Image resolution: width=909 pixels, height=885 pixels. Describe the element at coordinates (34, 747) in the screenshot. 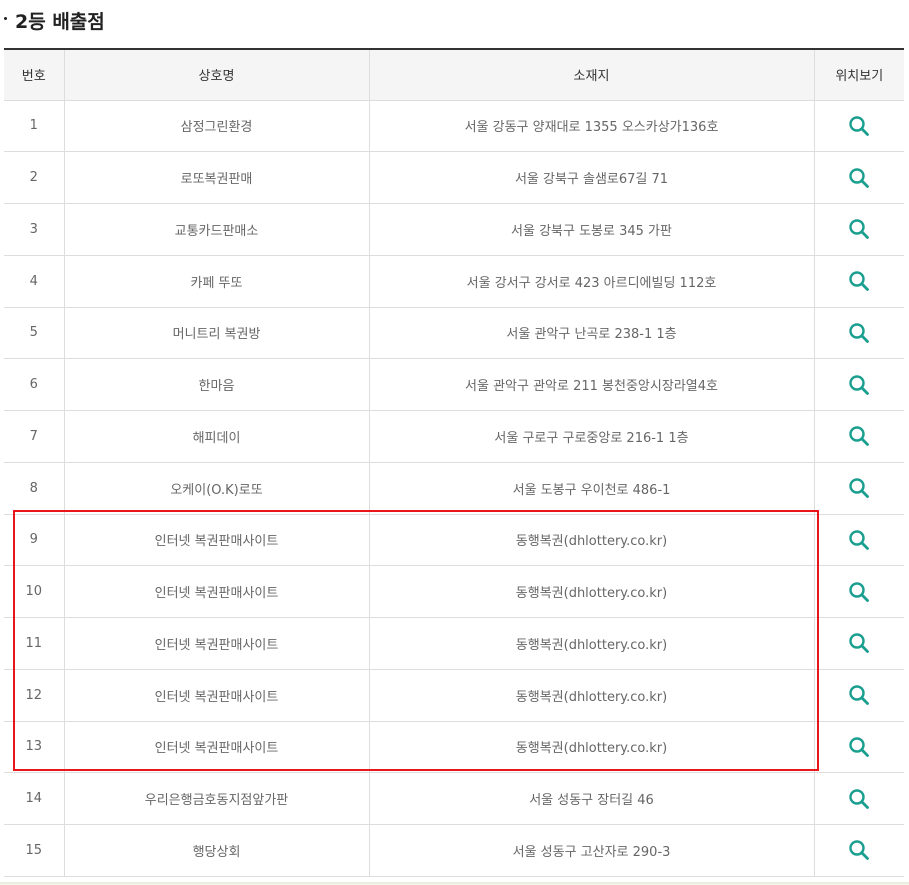

I see `row-number: 13` at that location.